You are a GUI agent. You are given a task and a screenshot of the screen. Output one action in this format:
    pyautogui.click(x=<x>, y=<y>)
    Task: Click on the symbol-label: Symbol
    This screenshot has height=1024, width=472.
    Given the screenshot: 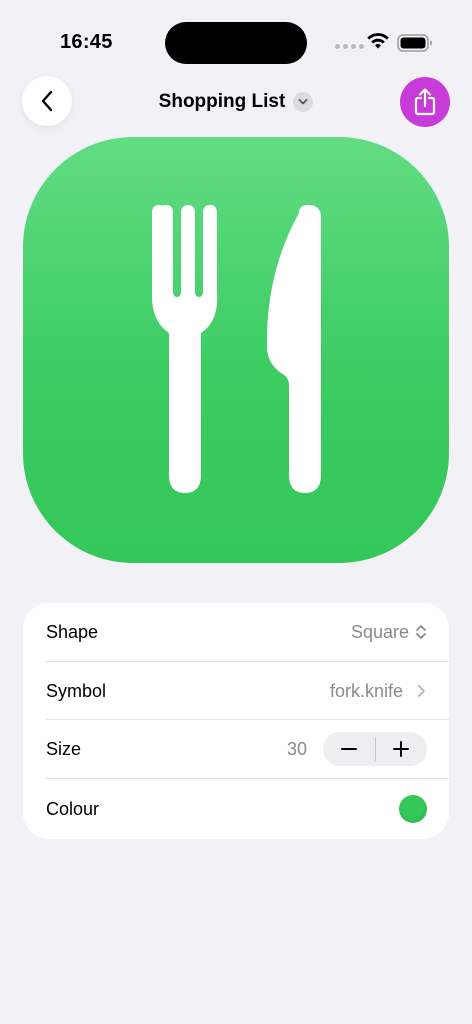 What is the action you would take?
    pyautogui.click(x=76, y=690)
    